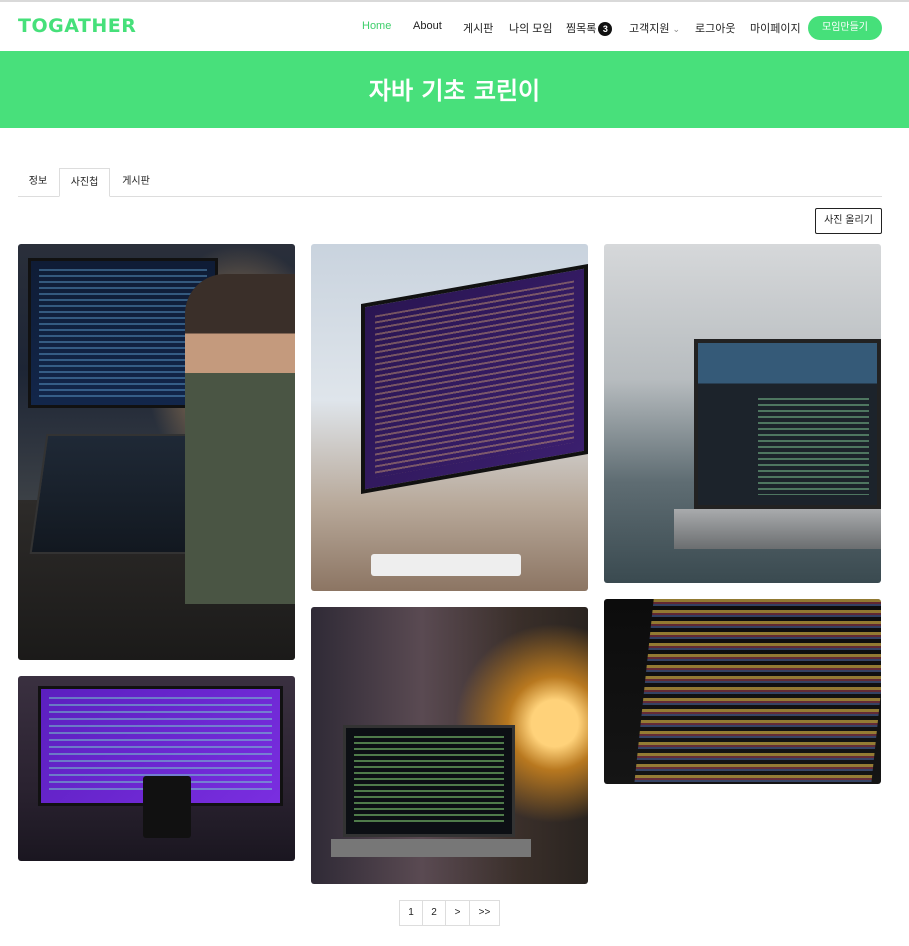  I want to click on nav-my-meetings: 나의 모임, so click(531, 28).